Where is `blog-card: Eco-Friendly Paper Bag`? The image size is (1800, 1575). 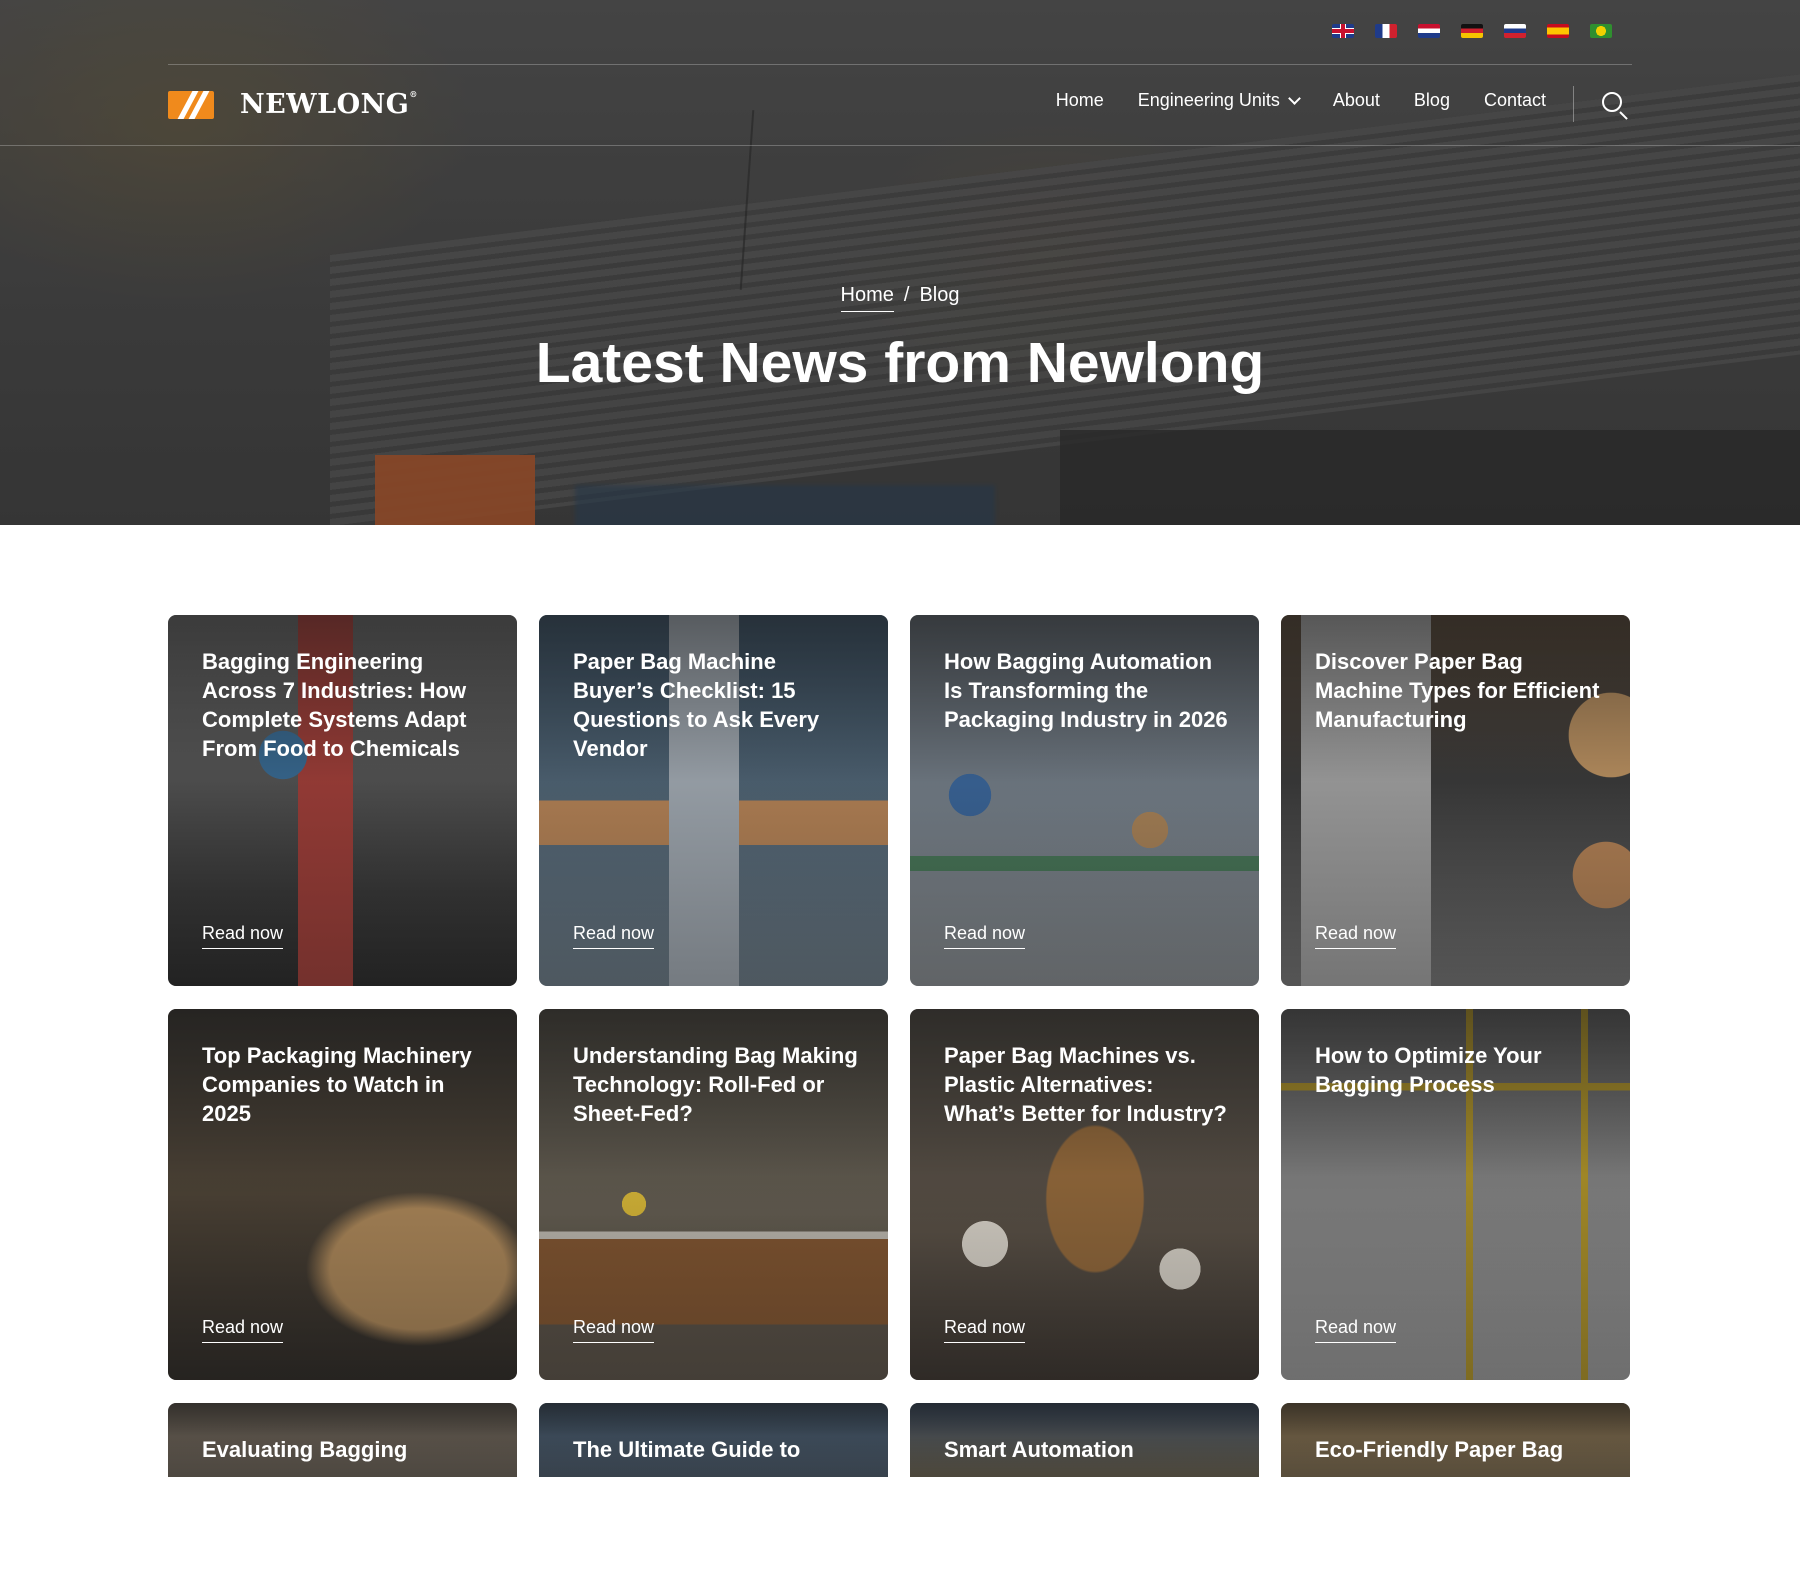
blog-card: Eco-Friendly Paper Bag is located at coordinates (1455, 1440).